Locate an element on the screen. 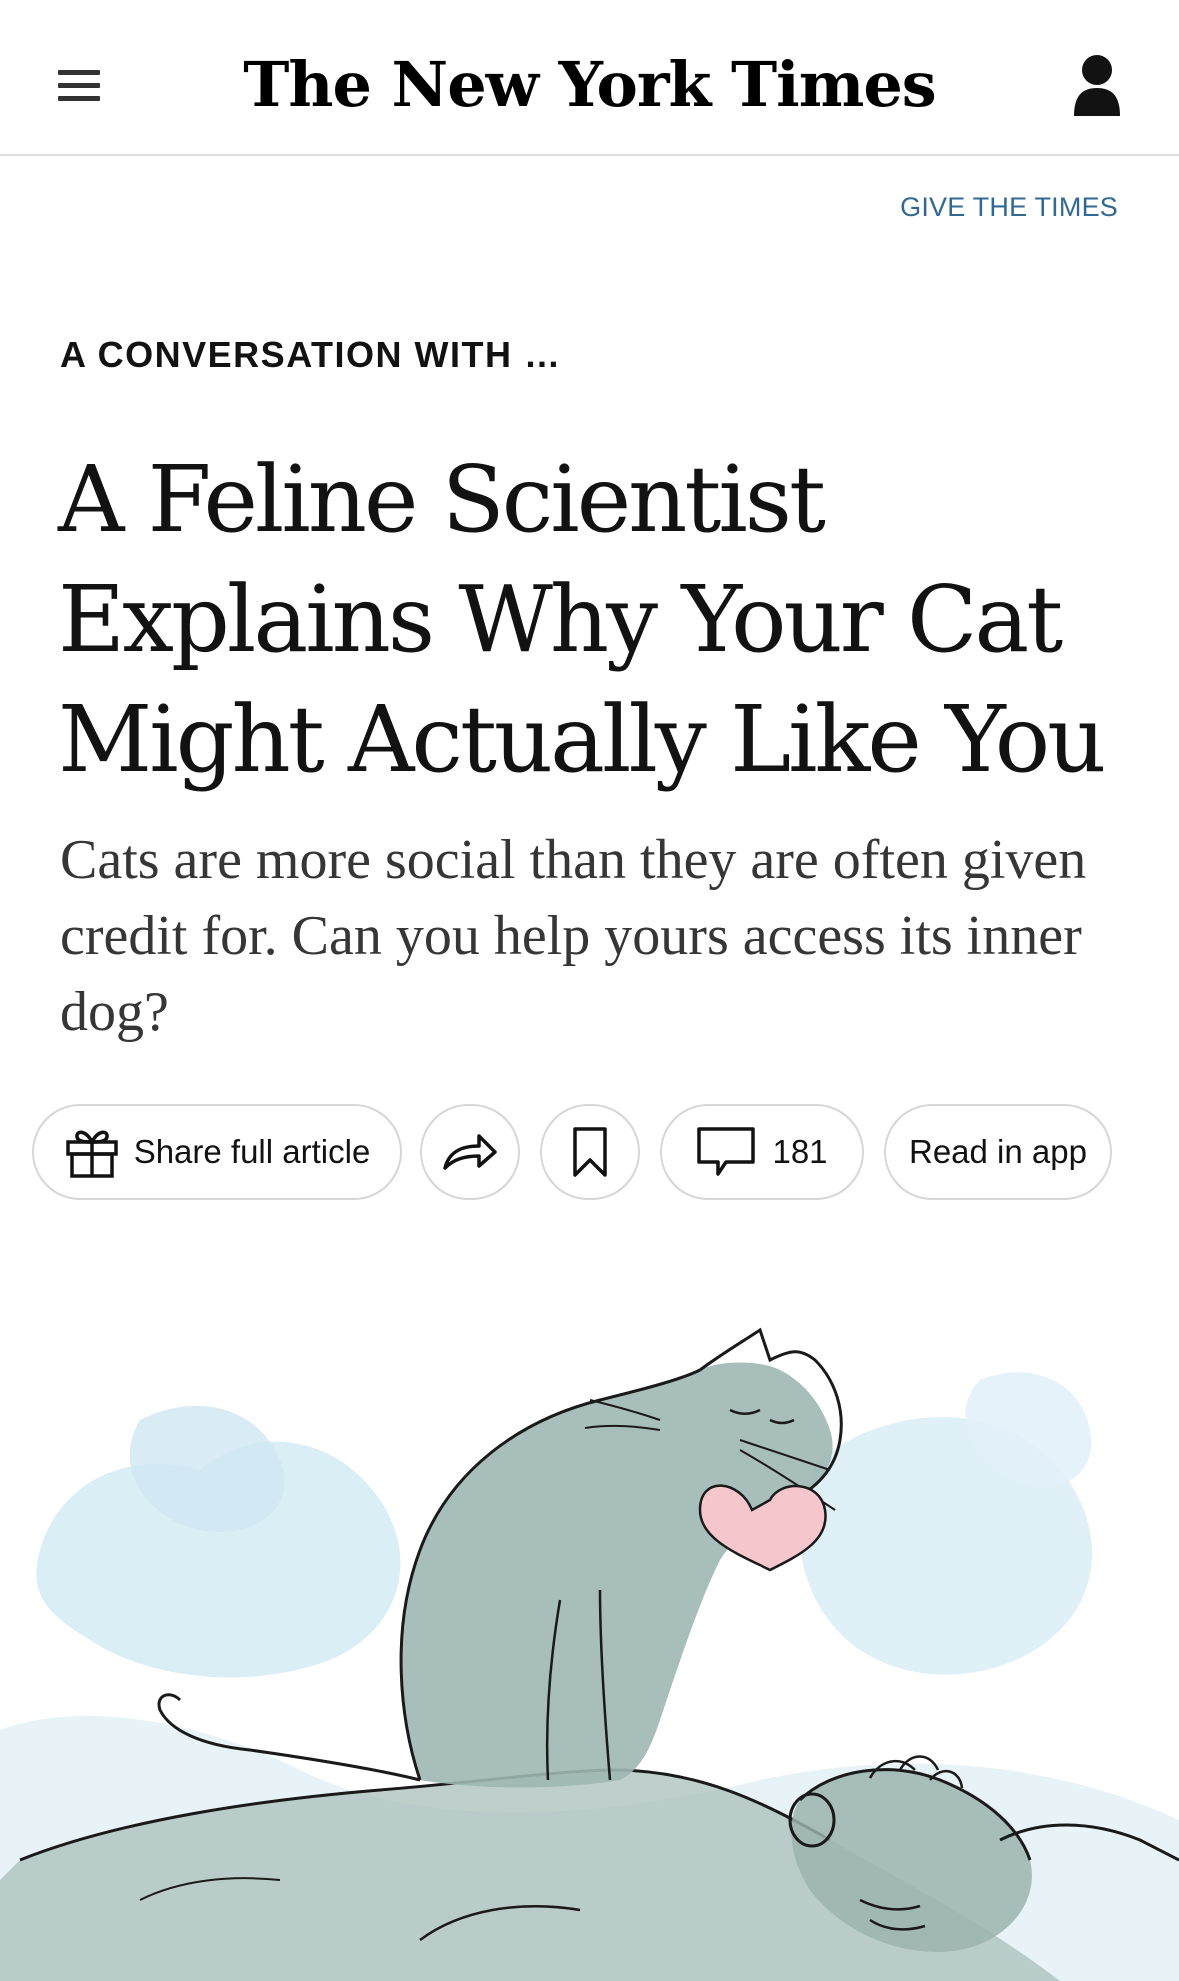 The width and height of the screenshot is (1179, 1981). share-button is located at coordinates (470, 1152).